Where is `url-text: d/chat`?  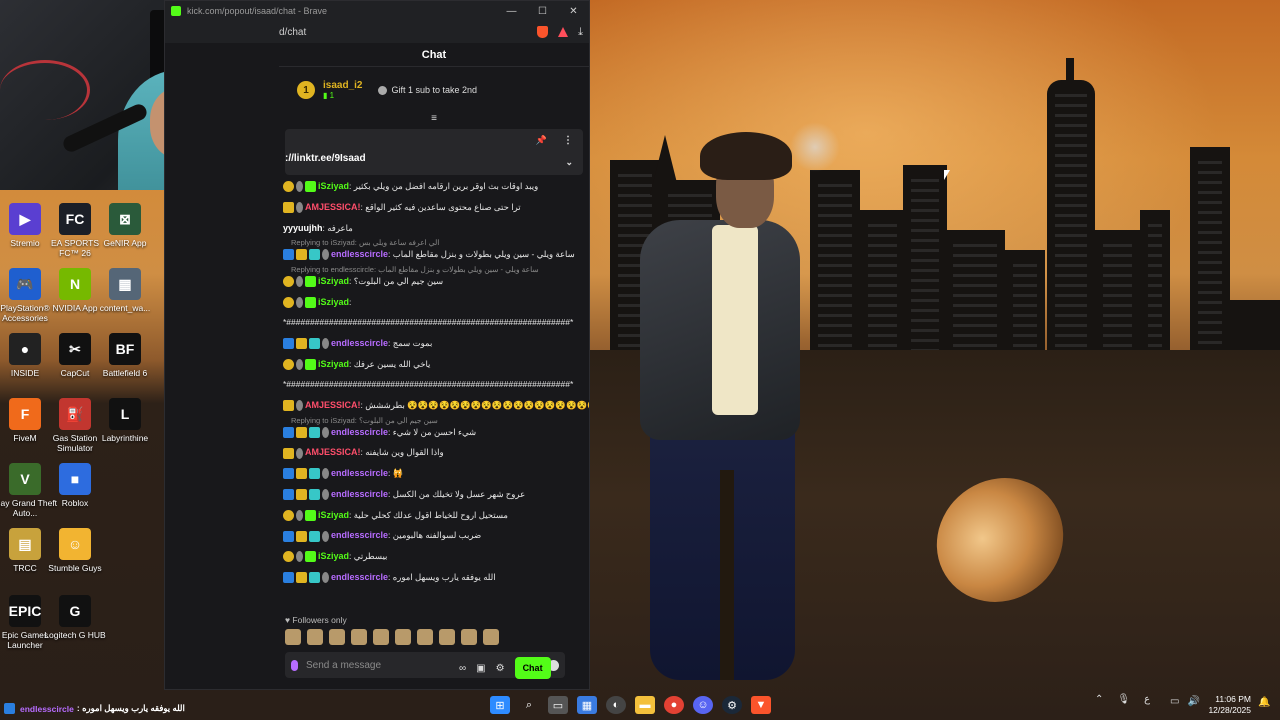
url-text: d/chat is located at coordinates (292, 32).